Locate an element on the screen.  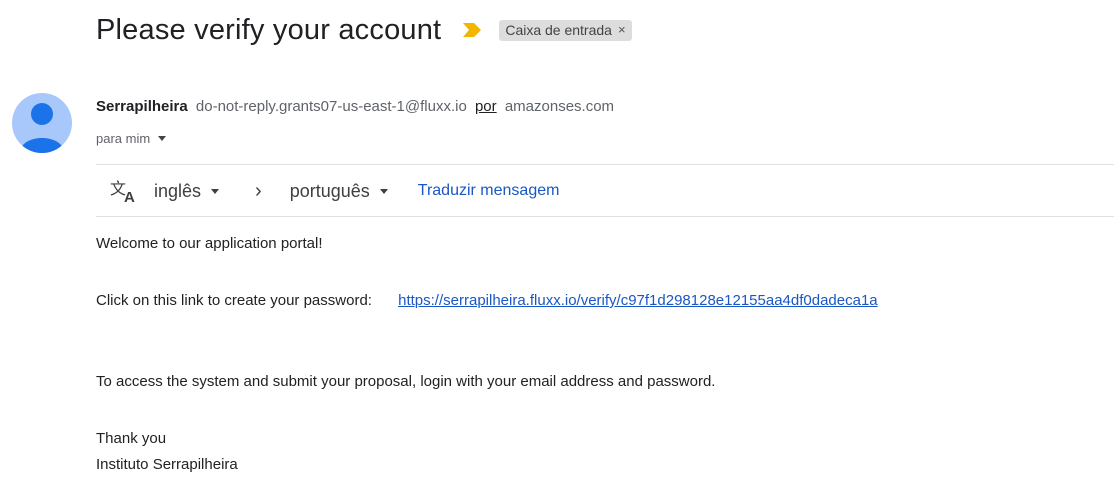
sender-email: do-not-reply.grants07-us-east-1@fluxx.io is located at coordinates (331, 106).